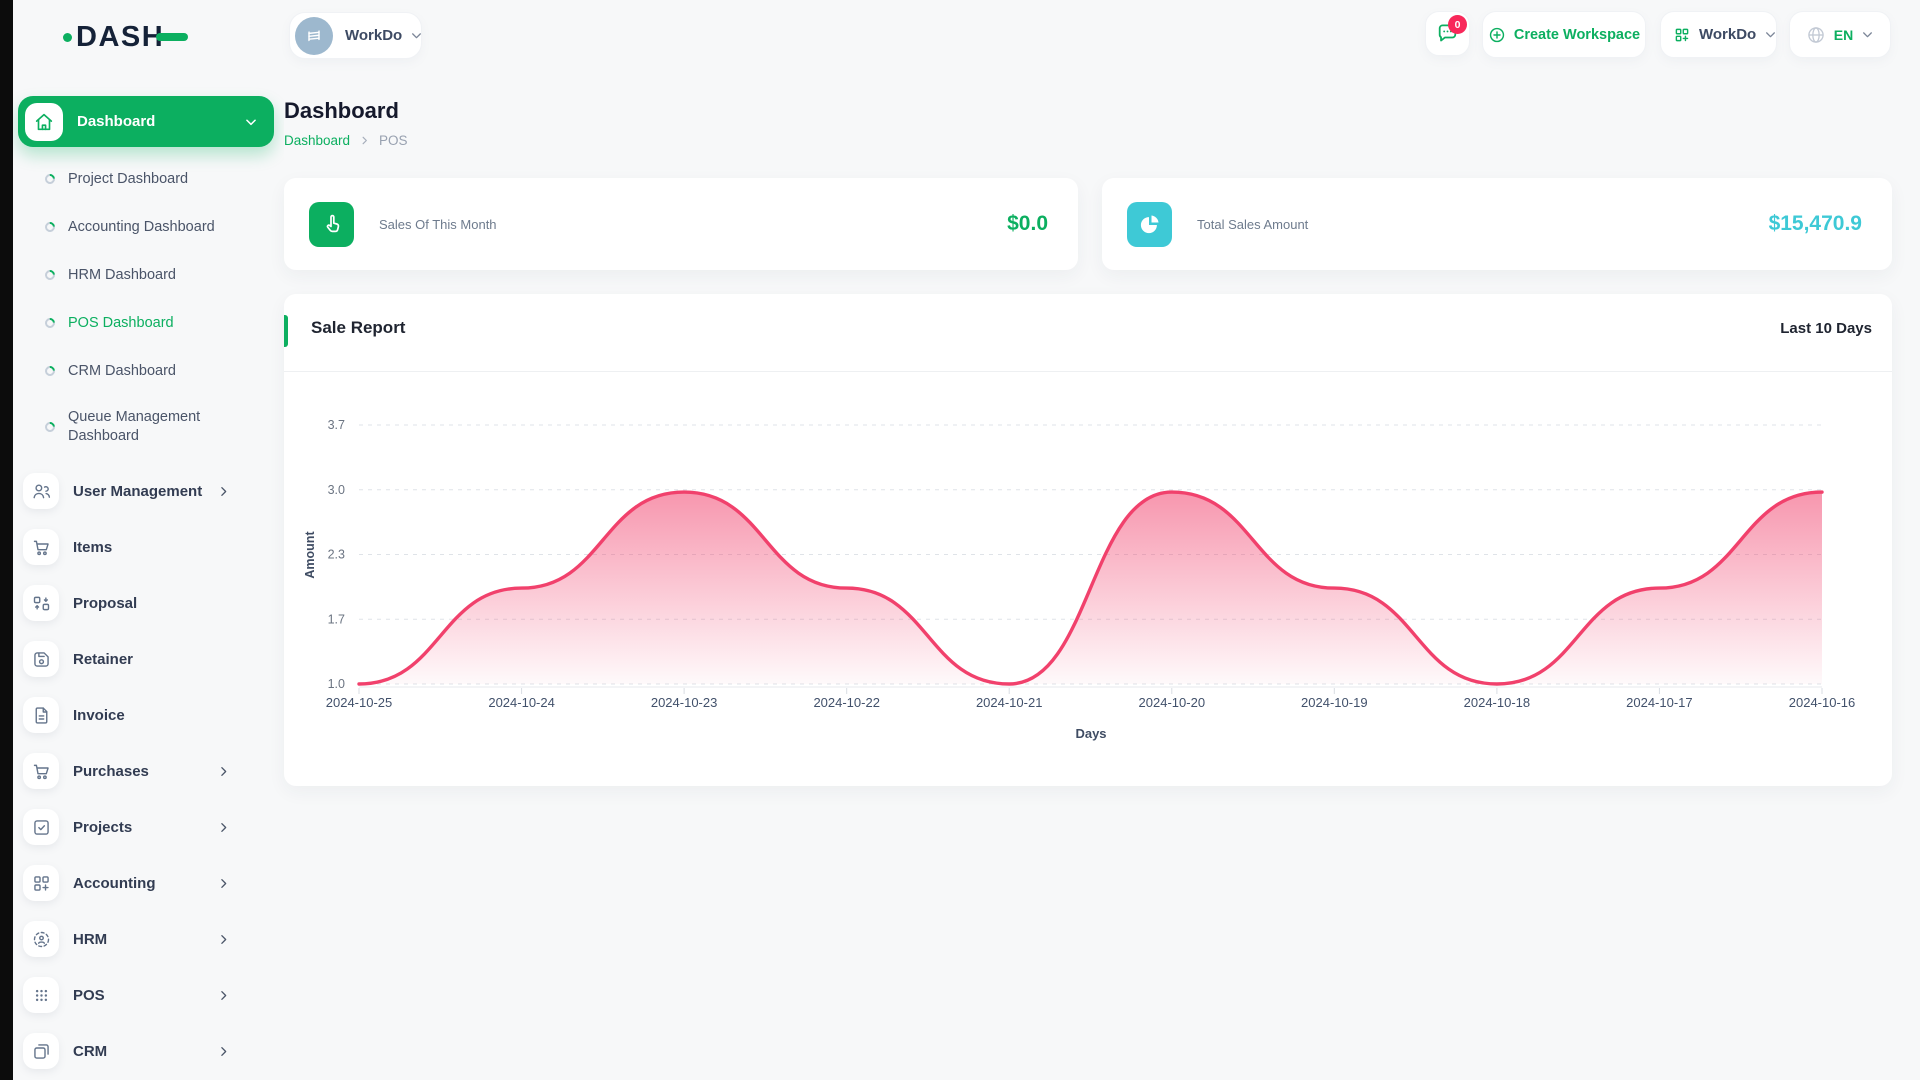 This screenshot has width=1920, height=1080. Describe the element at coordinates (148, 1051) in the screenshot. I see `sidebar-item-crm: CRM` at that location.